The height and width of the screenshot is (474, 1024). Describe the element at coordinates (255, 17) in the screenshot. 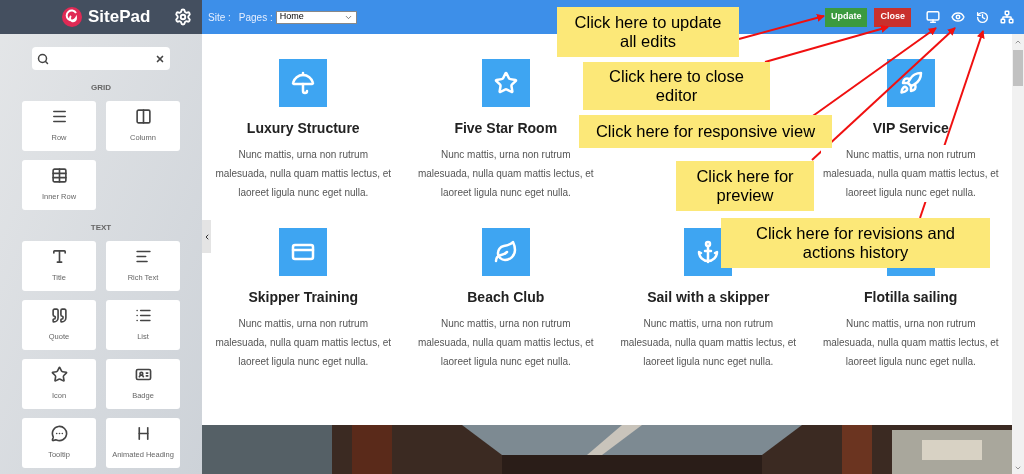

I see `pages-label: Pages :` at that location.